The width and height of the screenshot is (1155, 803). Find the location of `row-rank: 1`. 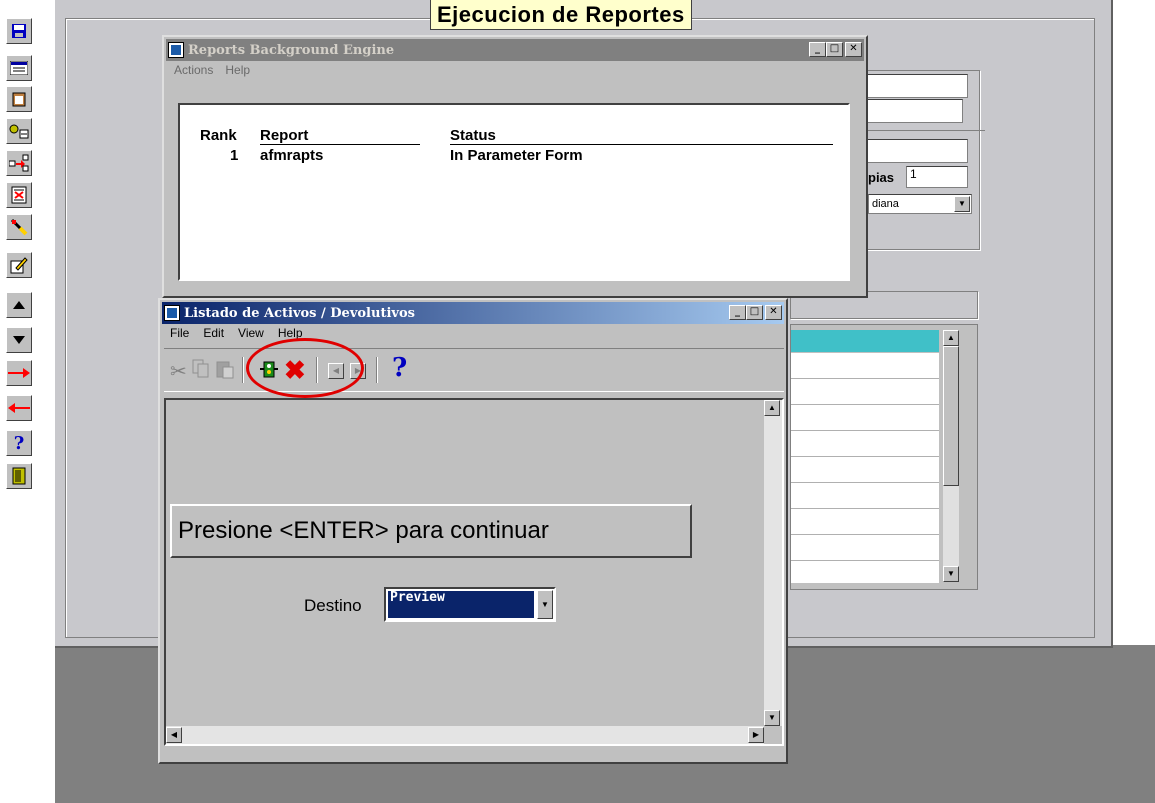

row-rank: 1 is located at coordinates (234, 155).